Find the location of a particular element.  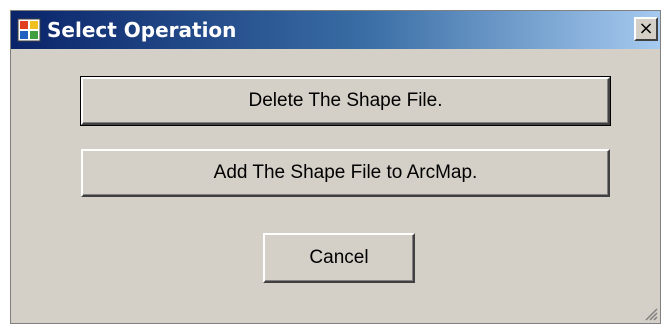

window-title: Select Operation is located at coordinates (142, 30).